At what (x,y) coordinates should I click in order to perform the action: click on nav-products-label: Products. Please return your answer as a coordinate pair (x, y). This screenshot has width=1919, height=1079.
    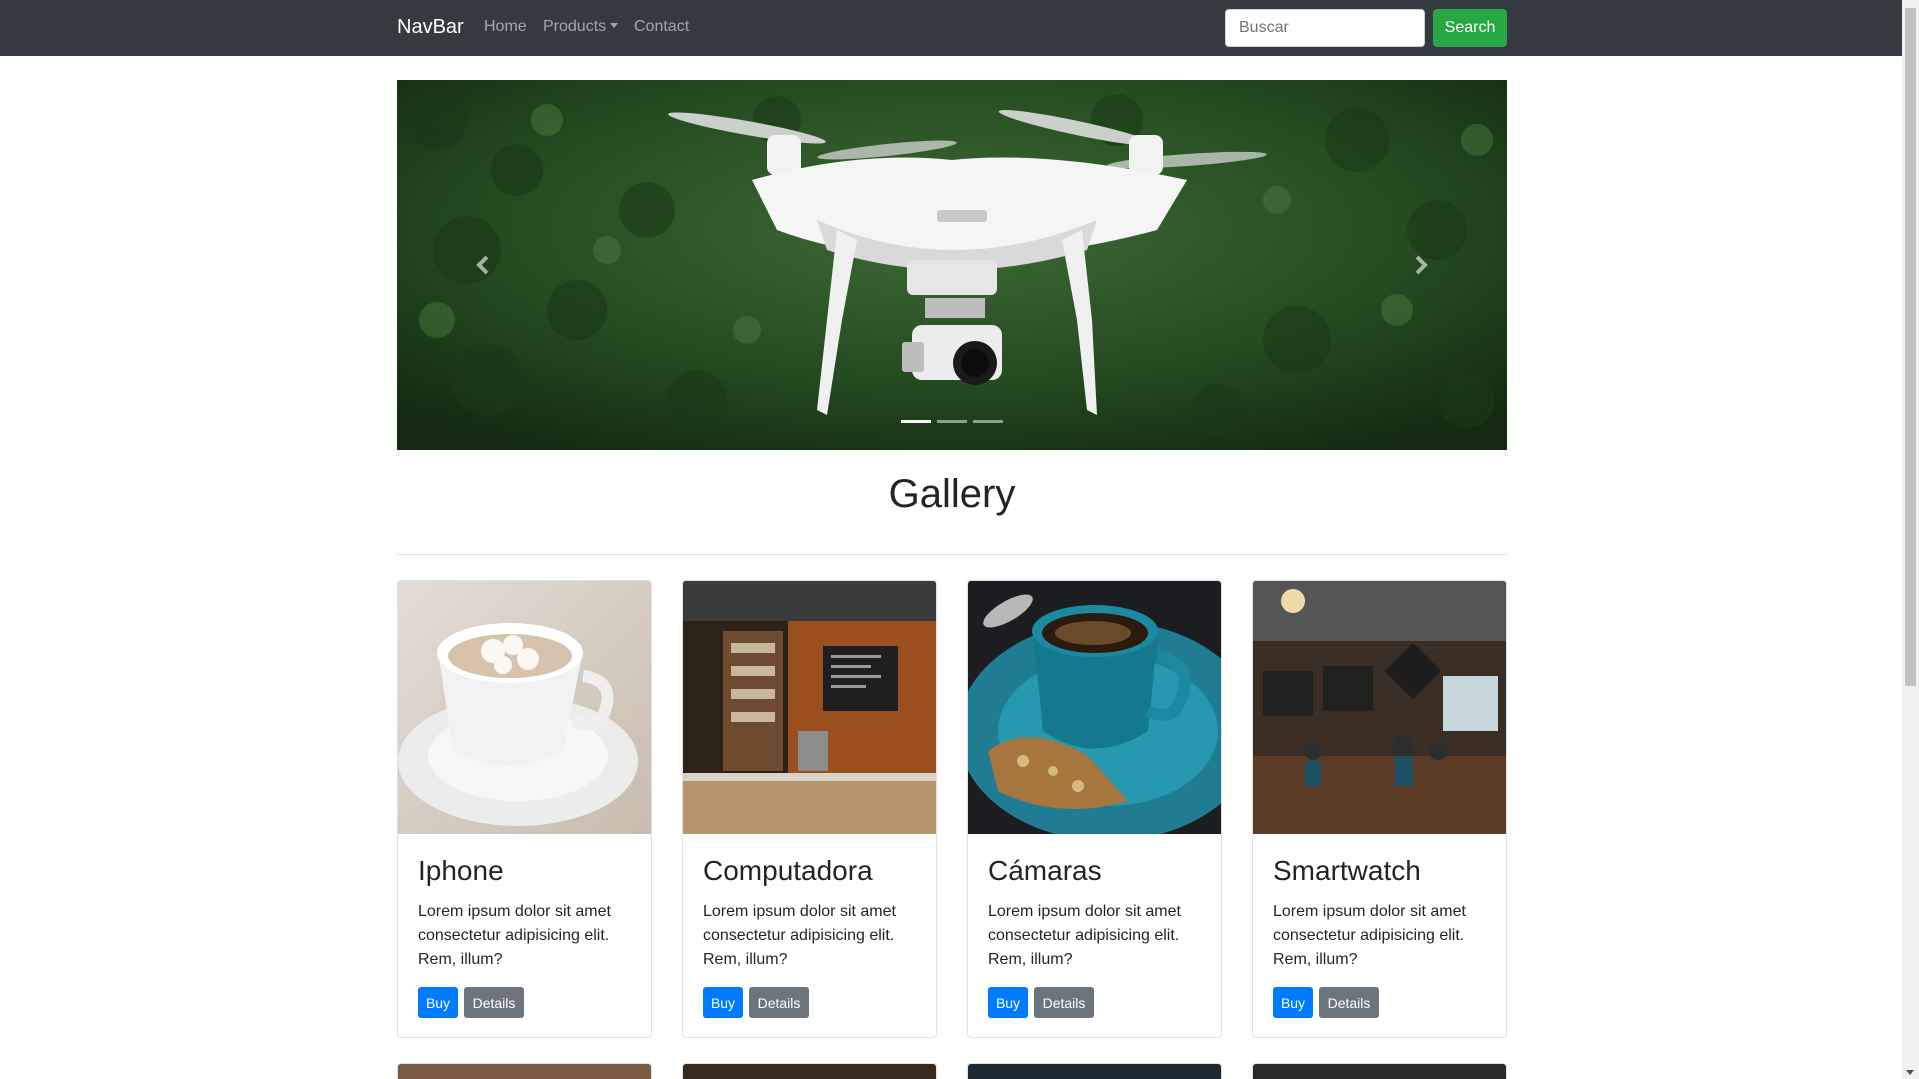
    Looking at the image, I should click on (575, 26).